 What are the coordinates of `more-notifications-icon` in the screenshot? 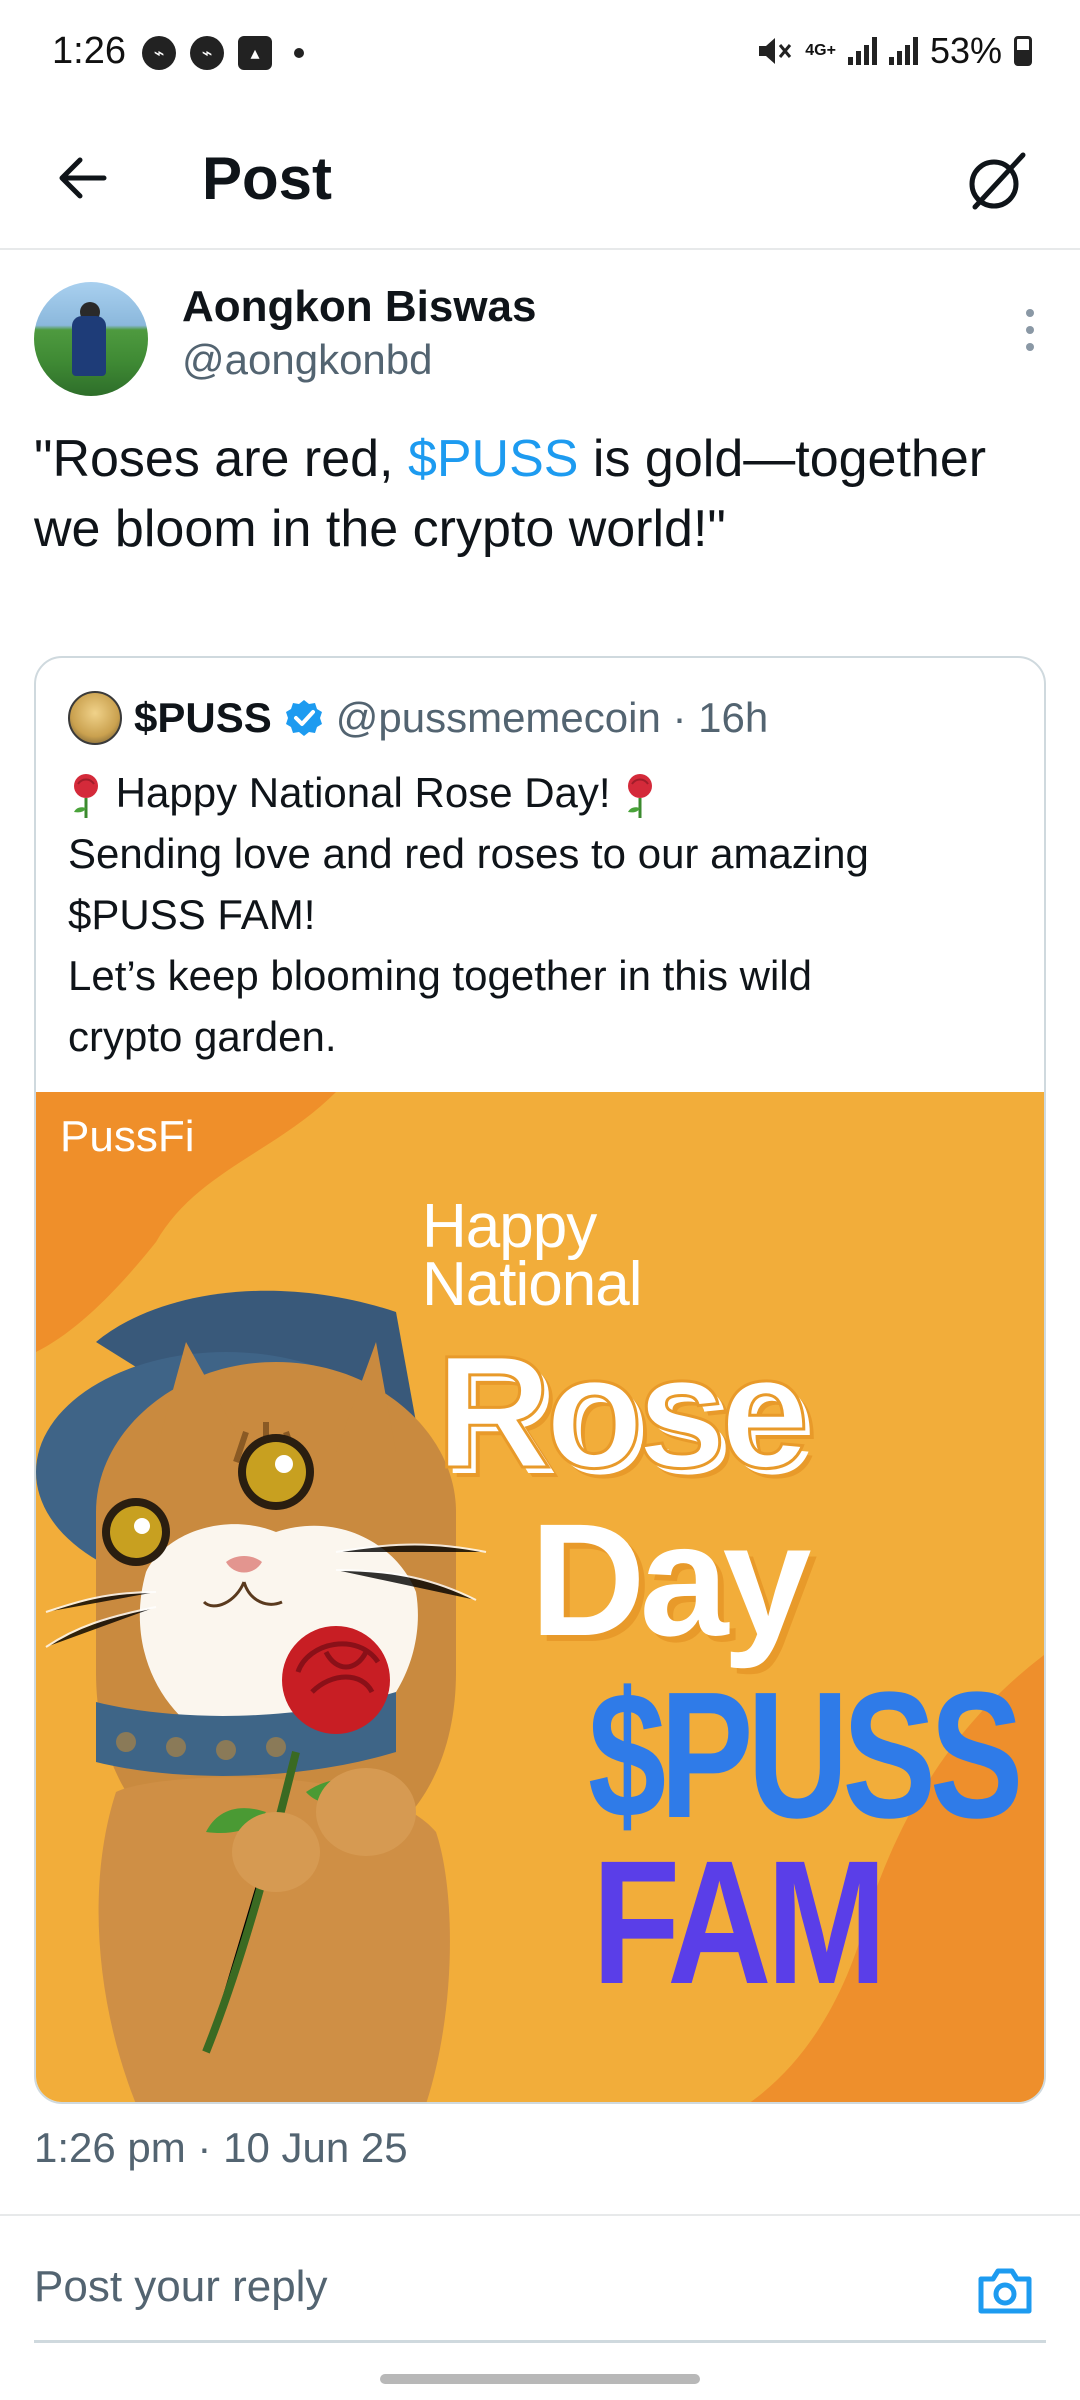 It's located at (299, 53).